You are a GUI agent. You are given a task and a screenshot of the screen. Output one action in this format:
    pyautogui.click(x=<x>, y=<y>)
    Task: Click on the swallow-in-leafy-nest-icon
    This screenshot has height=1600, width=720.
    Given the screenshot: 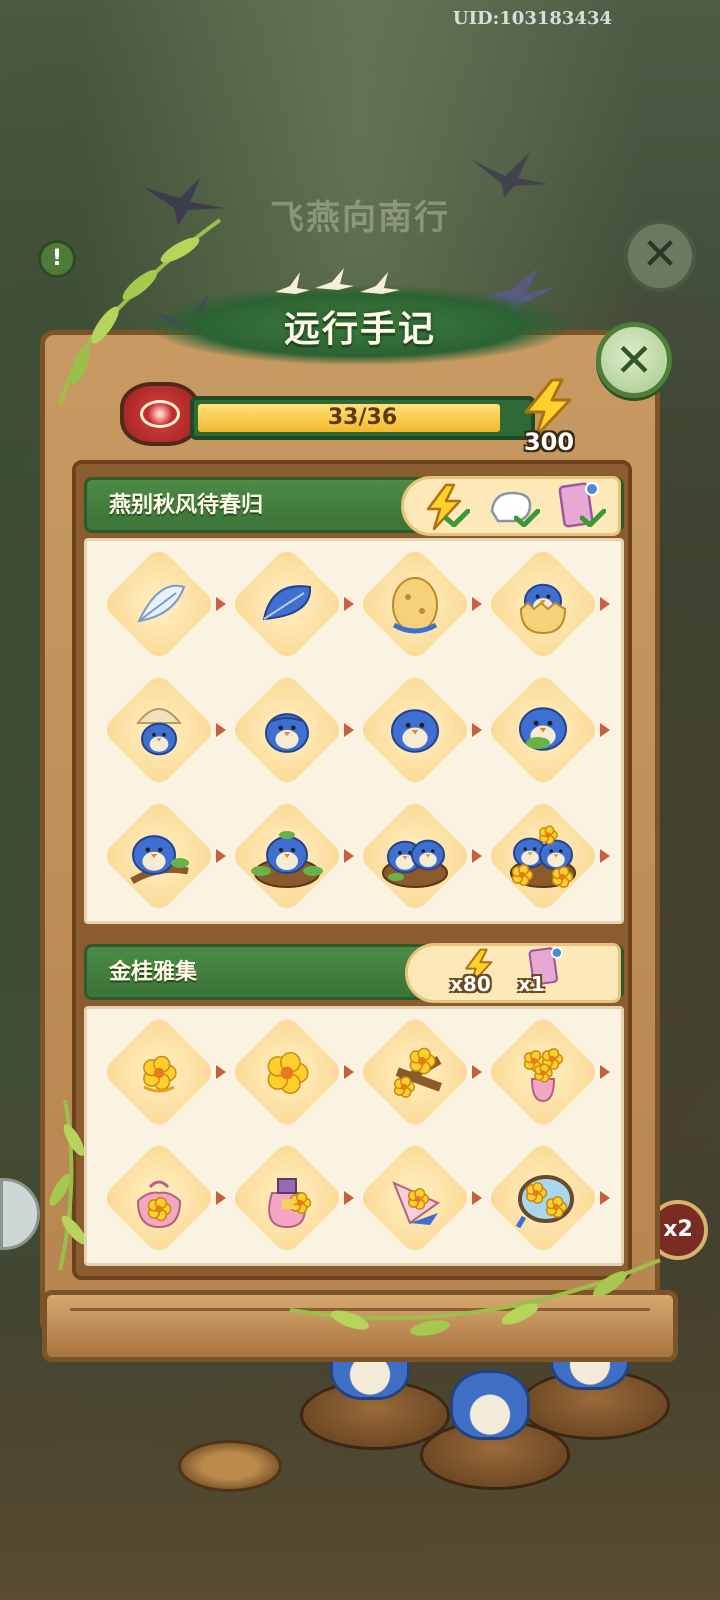 What is the action you would take?
    pyautogui.click(x=287, y=859)
    